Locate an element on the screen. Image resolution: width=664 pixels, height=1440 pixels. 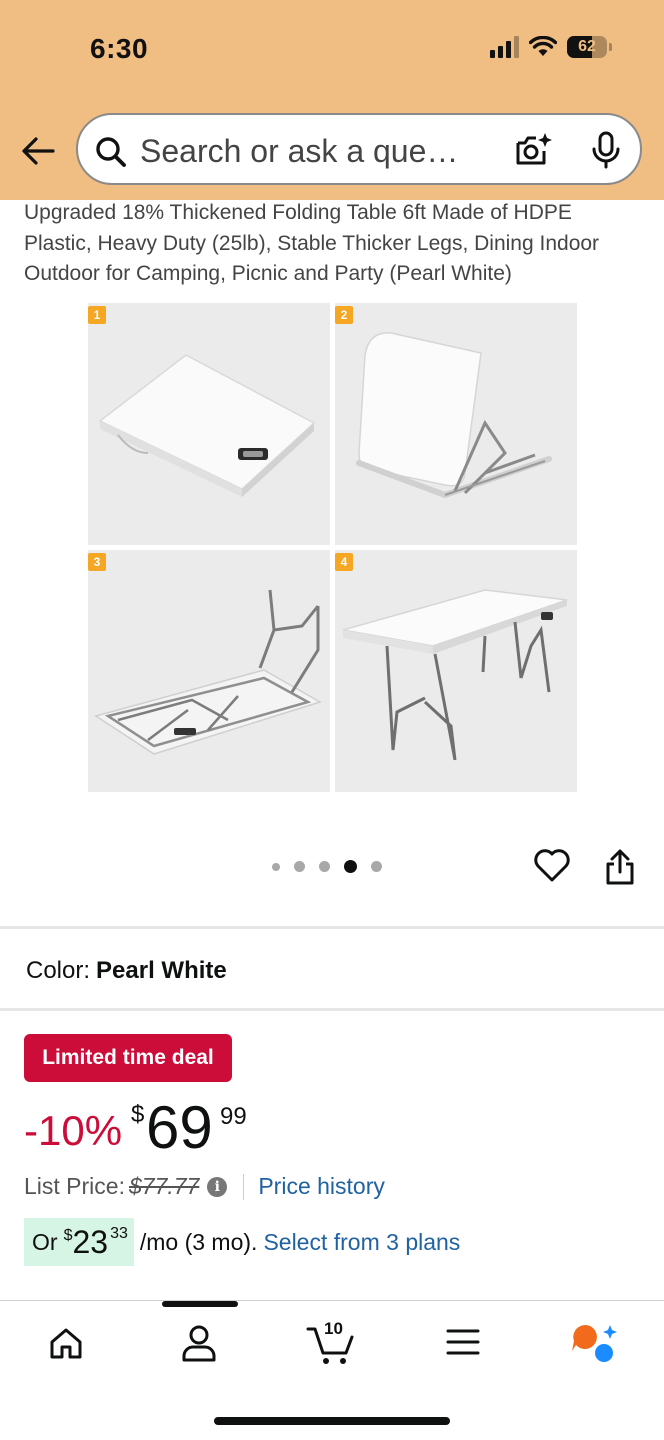
list-price-label: List Price: is located at coordinates (74, 1186).